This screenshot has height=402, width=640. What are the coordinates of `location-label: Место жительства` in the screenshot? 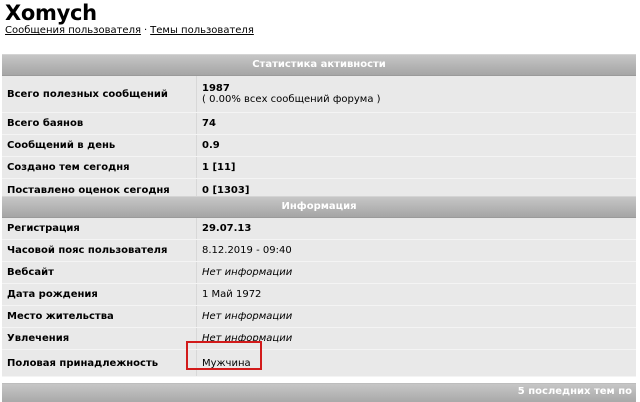 It's located at (60, 316).